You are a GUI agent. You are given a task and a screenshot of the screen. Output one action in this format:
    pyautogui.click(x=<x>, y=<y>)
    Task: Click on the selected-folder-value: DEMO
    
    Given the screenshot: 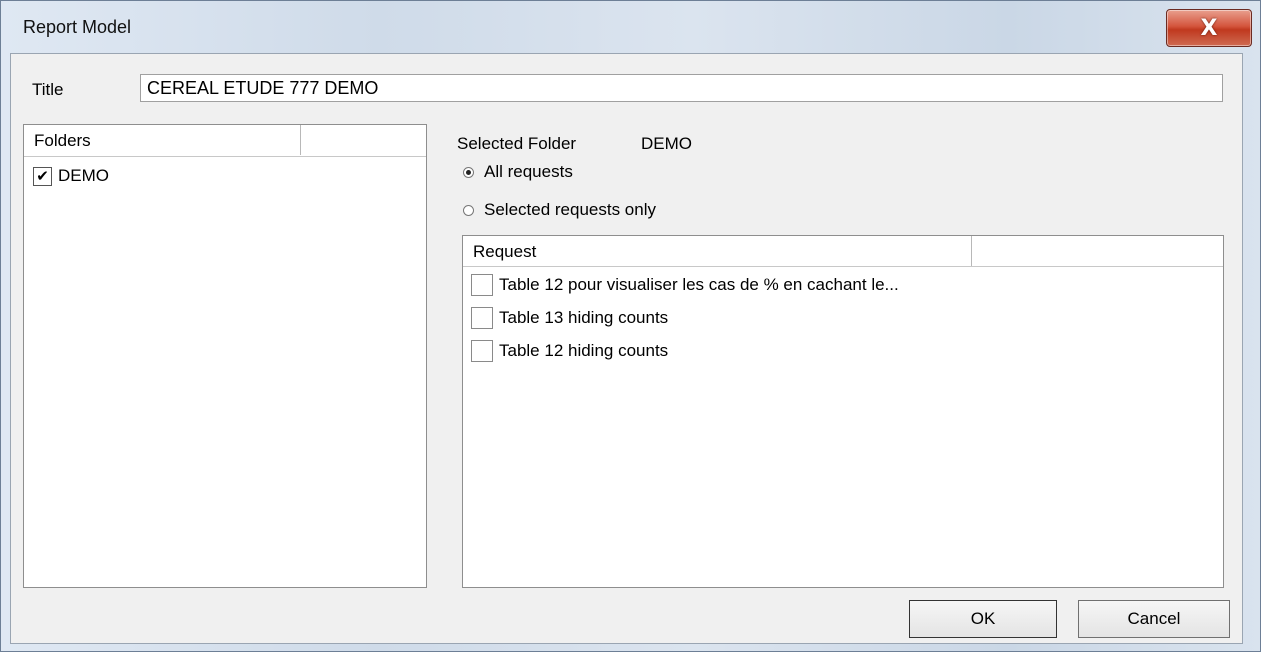 What is the action you would take?
    pyautogui.click(x=666, y=143)
    